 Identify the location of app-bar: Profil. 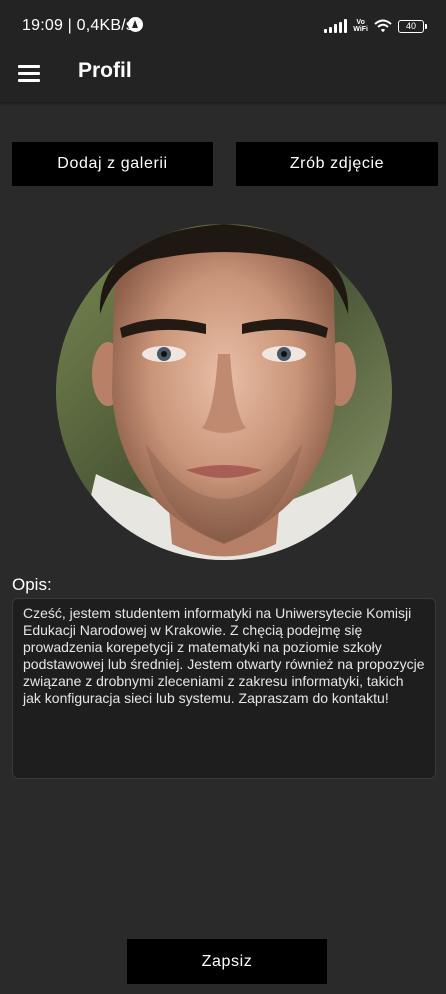
(223, 77).